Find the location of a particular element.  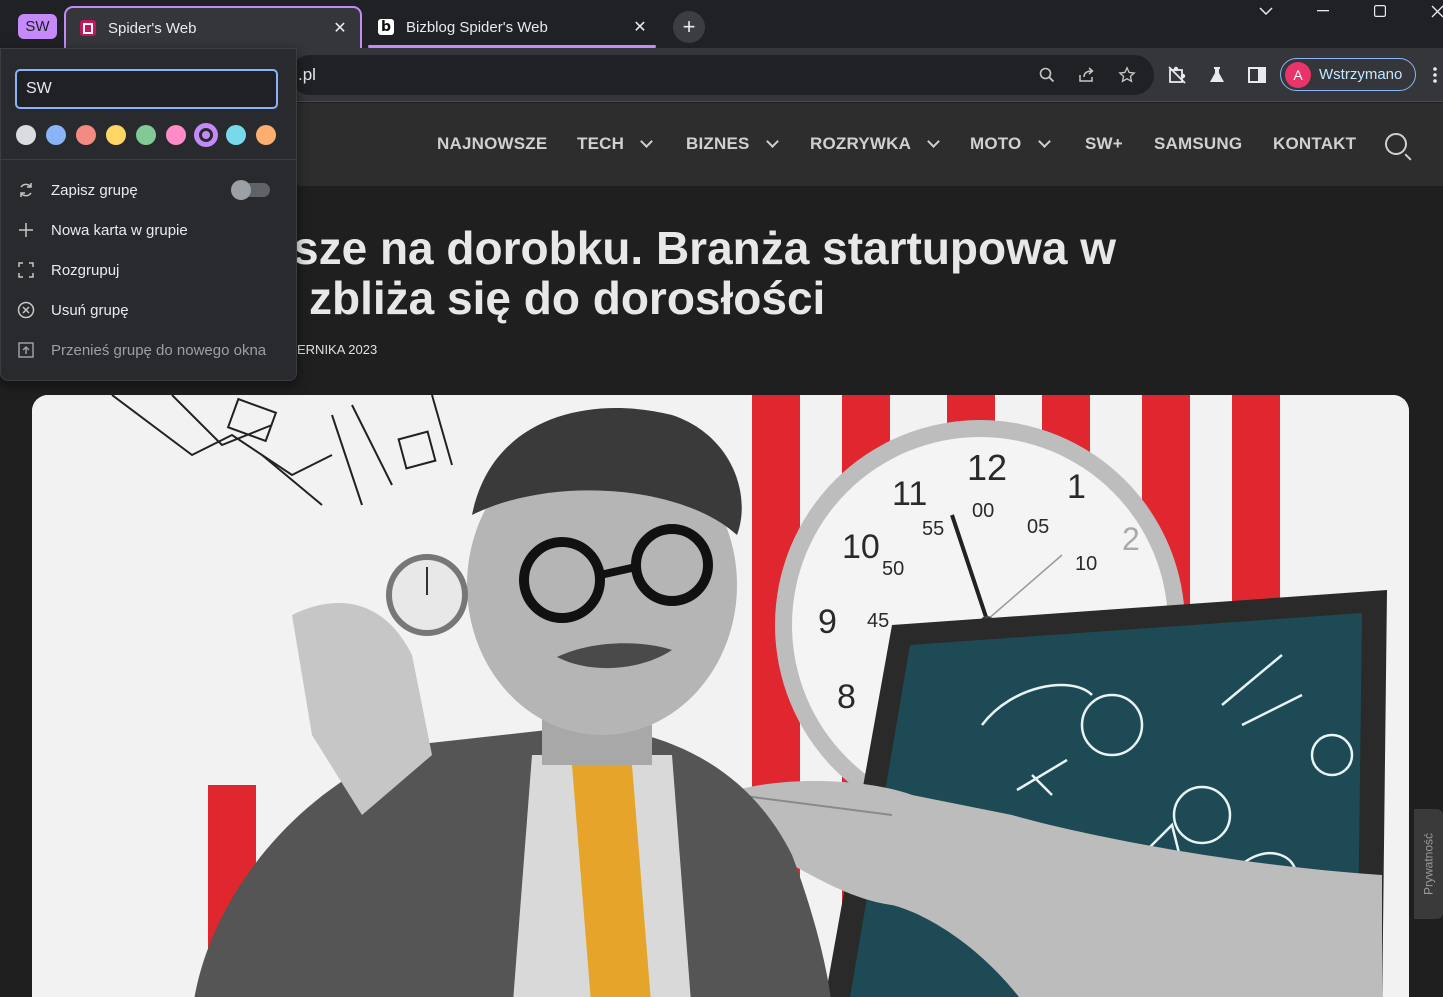

nav-label: SW+ is located at coordinates (1104, 143).